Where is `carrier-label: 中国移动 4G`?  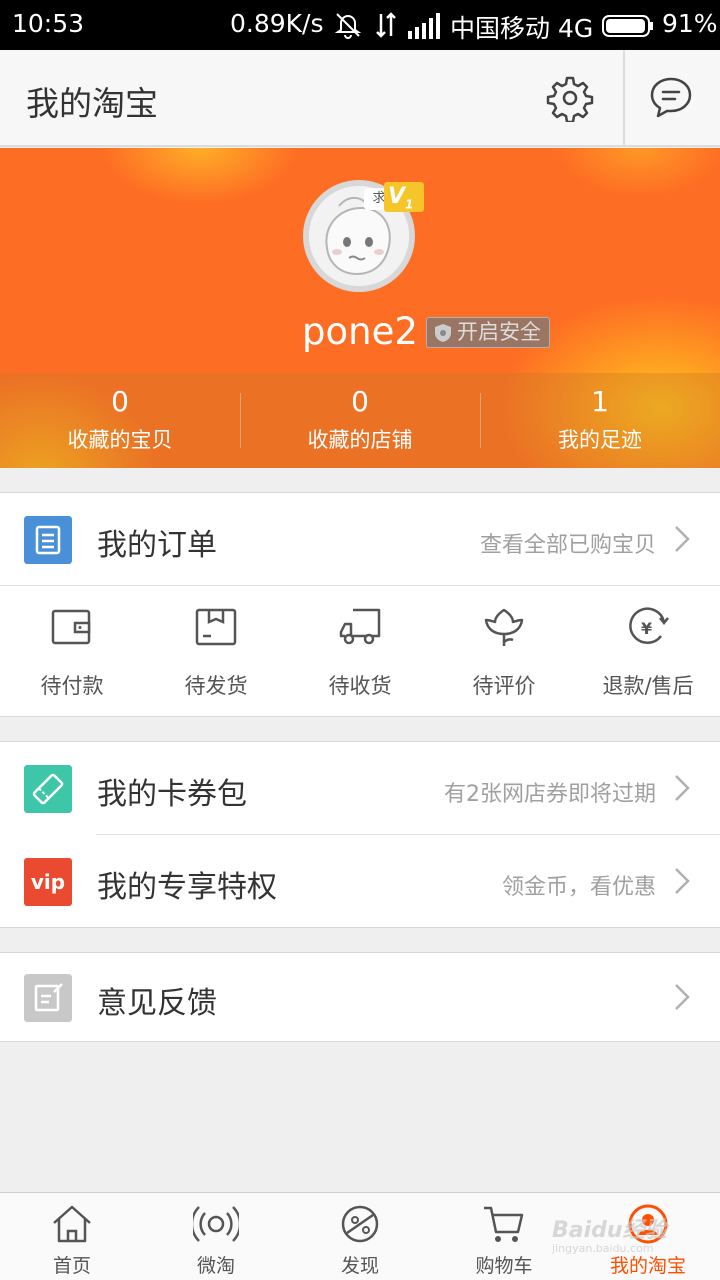 carrier-label: 中国移动 4G is located at coordinates (522, 28).